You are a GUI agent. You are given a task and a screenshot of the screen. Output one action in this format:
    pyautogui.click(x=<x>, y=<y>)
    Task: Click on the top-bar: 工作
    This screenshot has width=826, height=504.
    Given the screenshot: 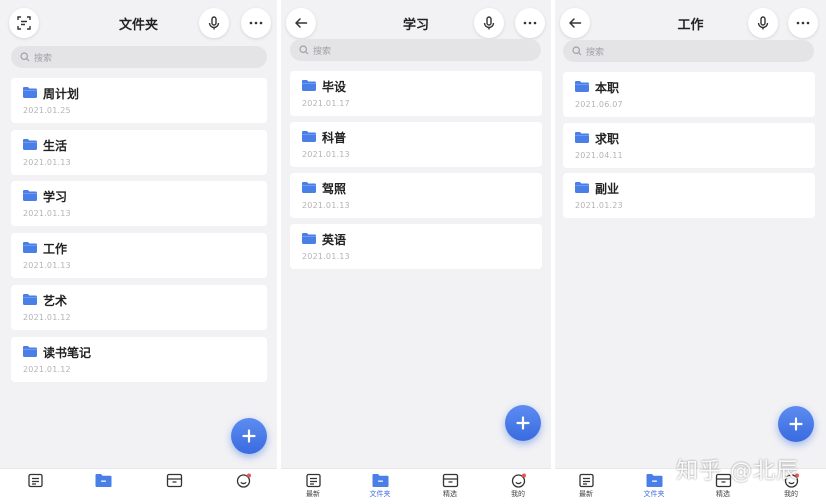 What is the action you would take?
    pyautogui.click(x=690, y=24)
    